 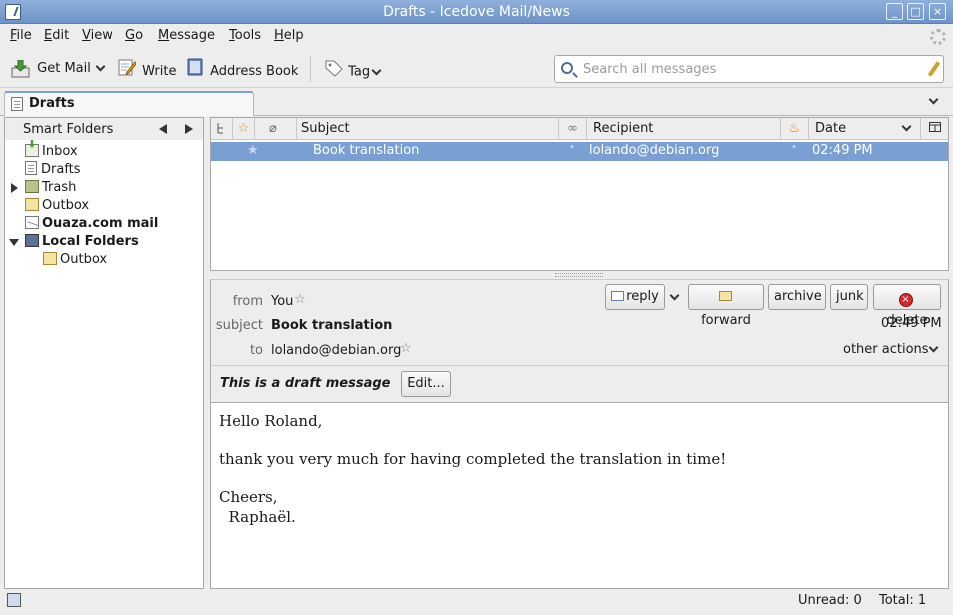 What do you see at coordinates (248, 497) in the screenshot?
I see `body-closing: Cheers,` at bounding box center [248, 497].